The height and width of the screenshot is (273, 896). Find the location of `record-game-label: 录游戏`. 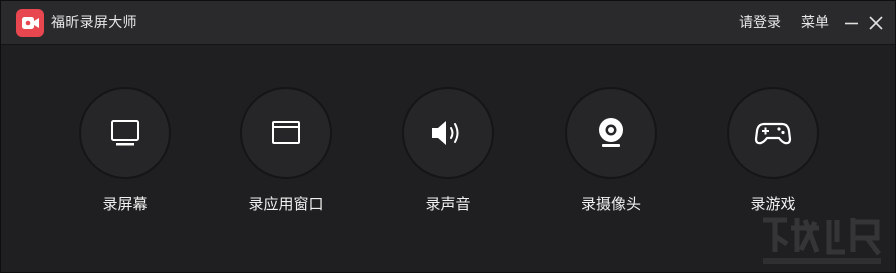

record-game-label: 录游戏 is located at coordinates (773, 204).